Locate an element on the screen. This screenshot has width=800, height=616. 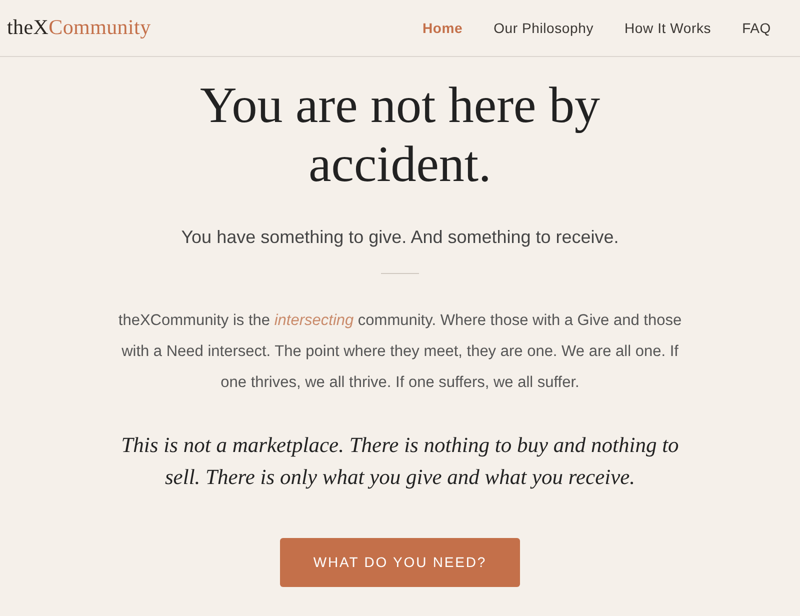
subtitle-text: You have something to give. And something to receive. is located at coordinates (400, 237).